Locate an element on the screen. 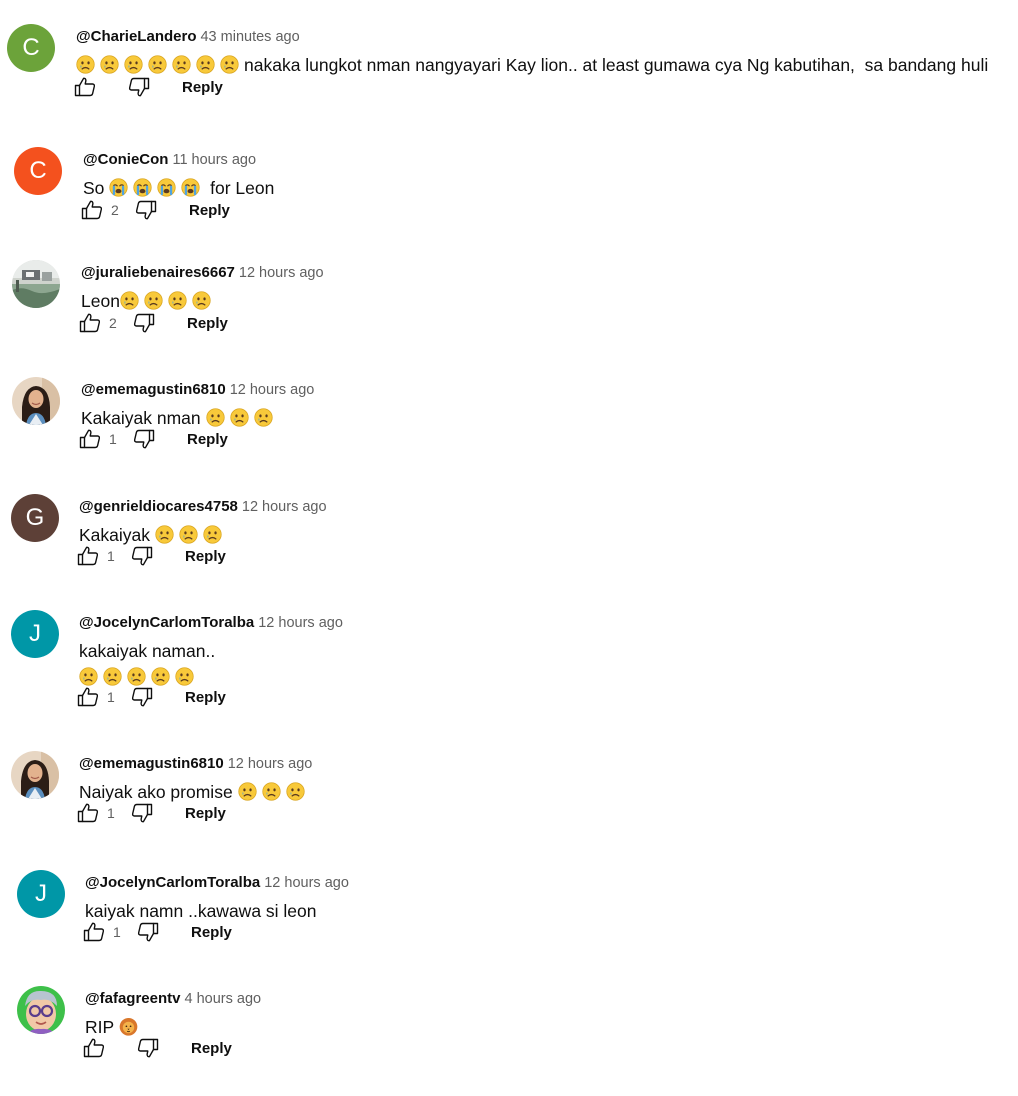 The width and height of the screenshot is (1018, 1096). lion-emoji-icon is located at coordinates (128, 1026).